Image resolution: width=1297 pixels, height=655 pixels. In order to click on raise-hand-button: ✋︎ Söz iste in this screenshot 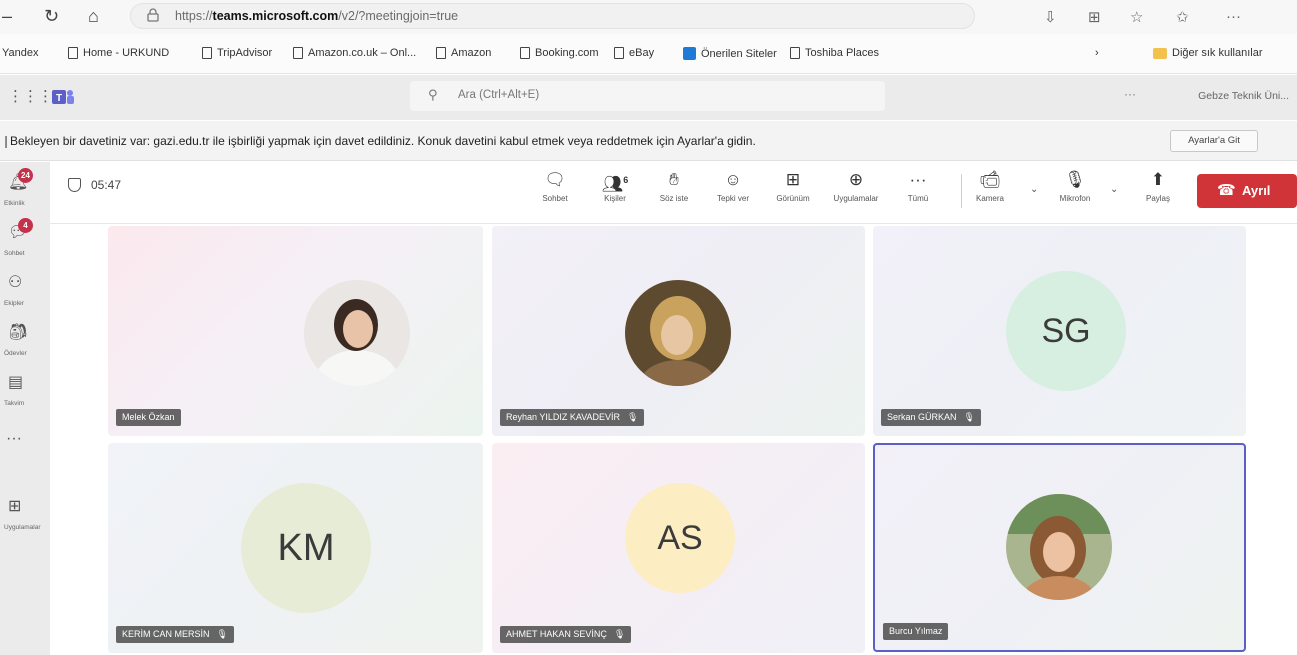, I will do `click(674, 185)`.